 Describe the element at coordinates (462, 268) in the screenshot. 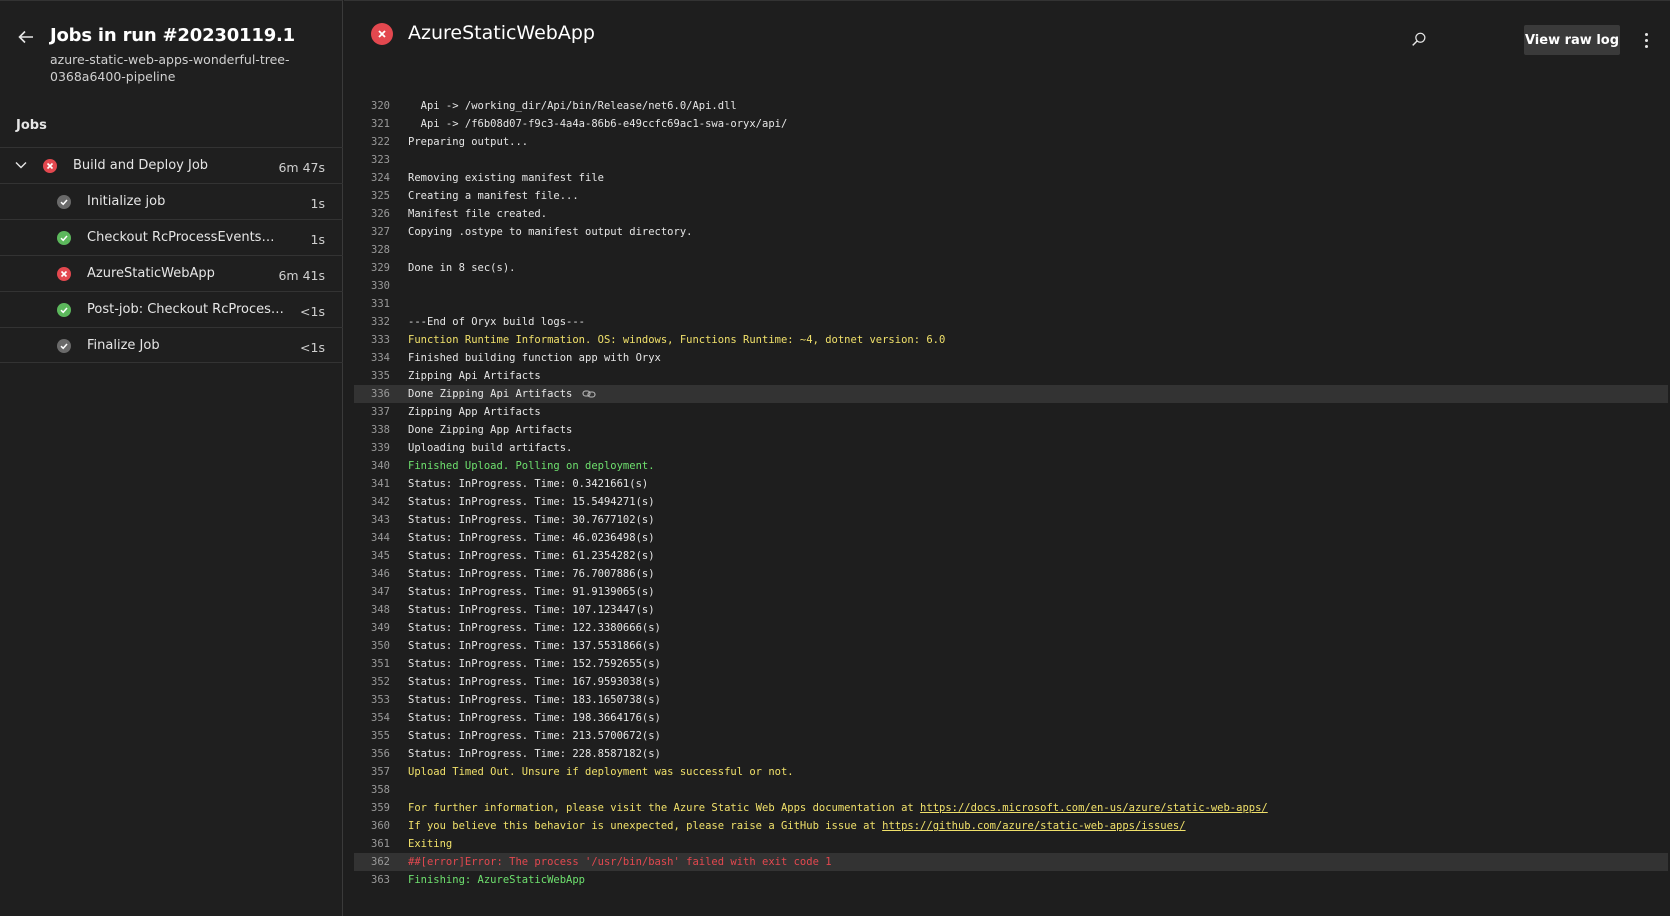

I see `log-text: Done in 8 sec(s).` at that location.